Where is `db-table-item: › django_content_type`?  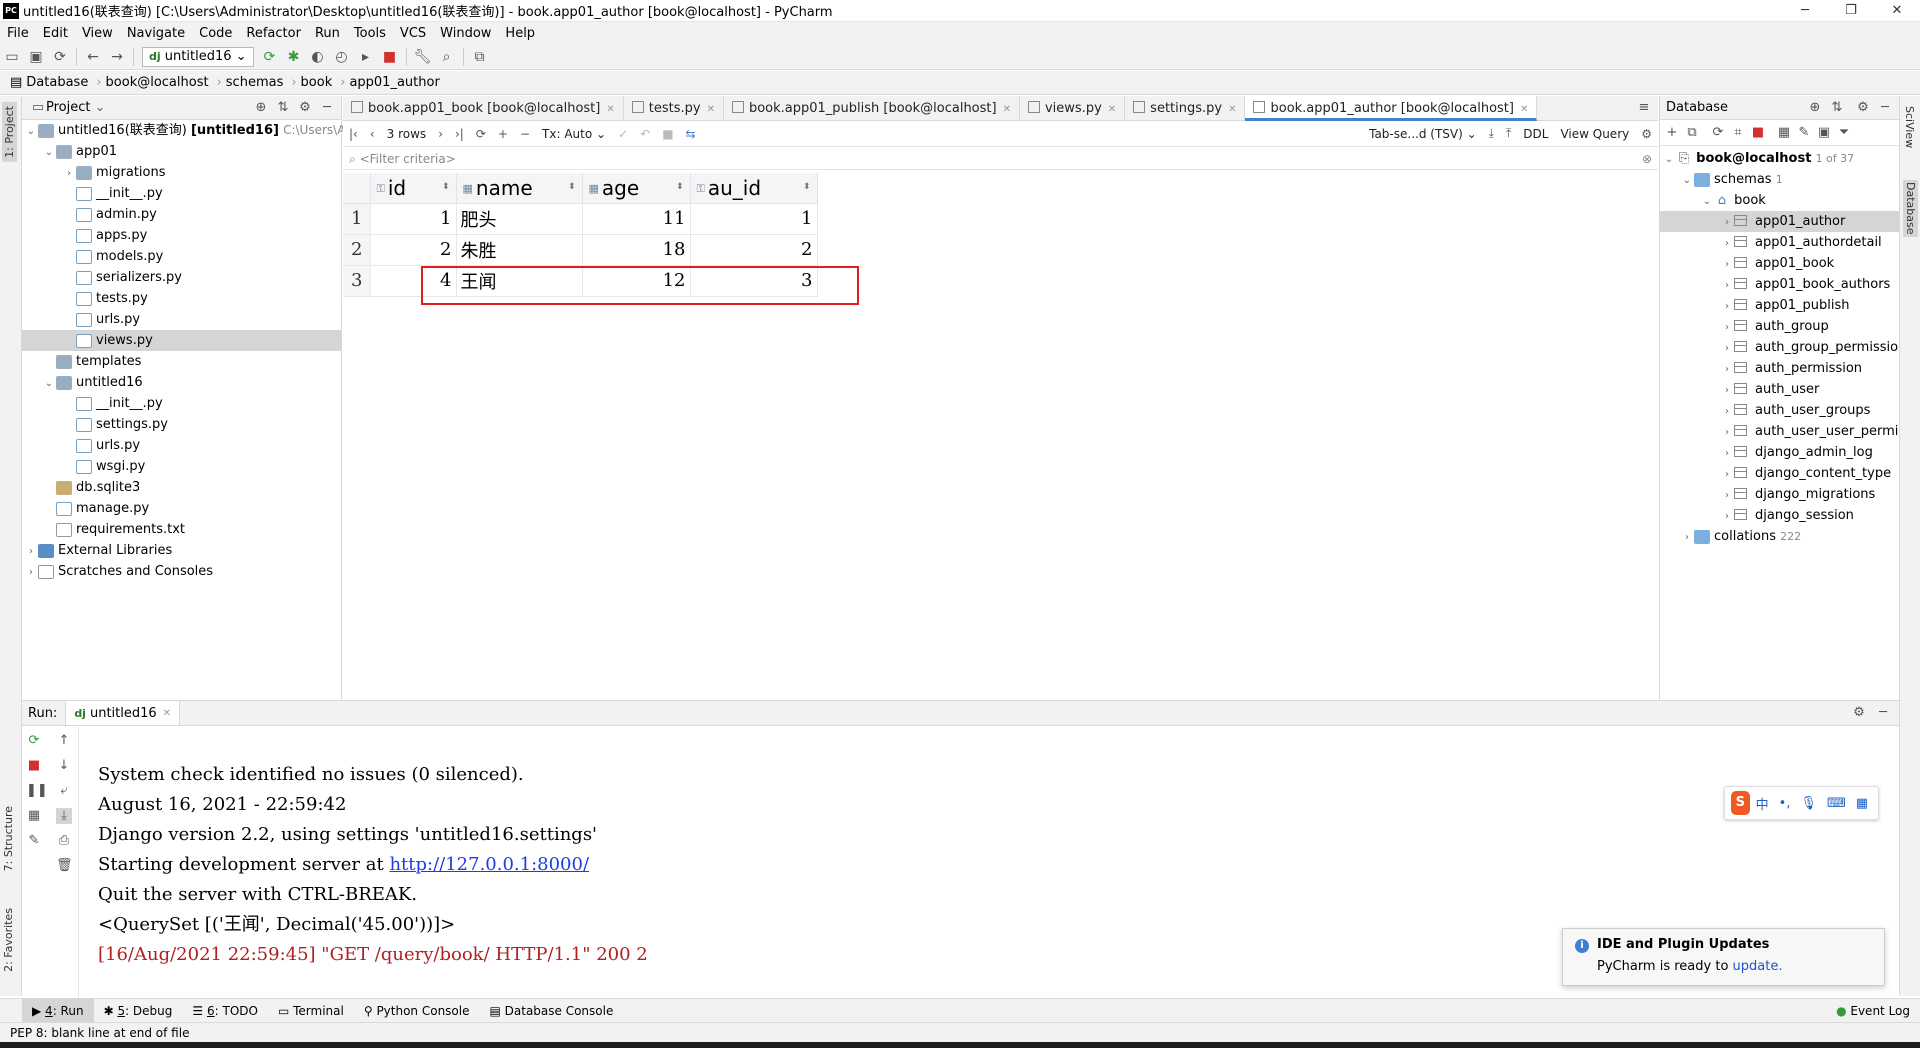 db-table-item: › django_content_type is located at coordinates (1779, 473).